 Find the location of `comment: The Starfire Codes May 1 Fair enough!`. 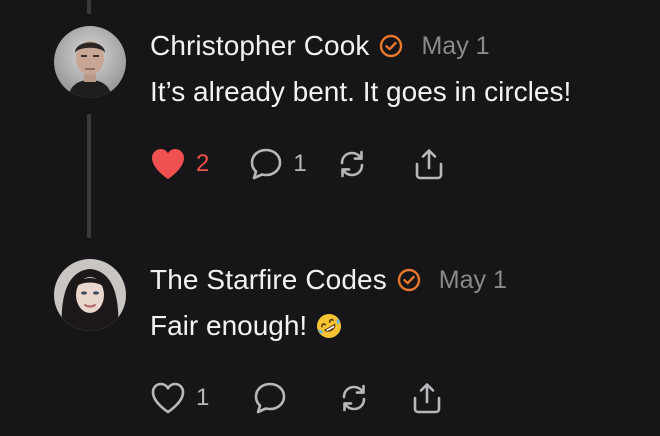

comment: The Starfire Codes May 1 Fair enough! is located at coordinates (405, 302).